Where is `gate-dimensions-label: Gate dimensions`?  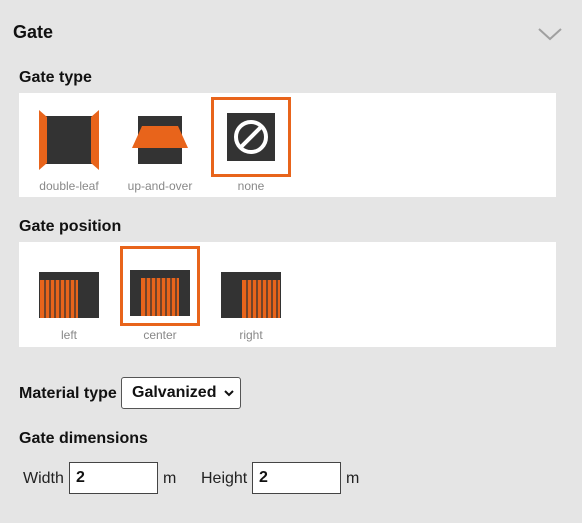 gate-dimensions-label: Gate dimensions is located at coordinates (83, 438).